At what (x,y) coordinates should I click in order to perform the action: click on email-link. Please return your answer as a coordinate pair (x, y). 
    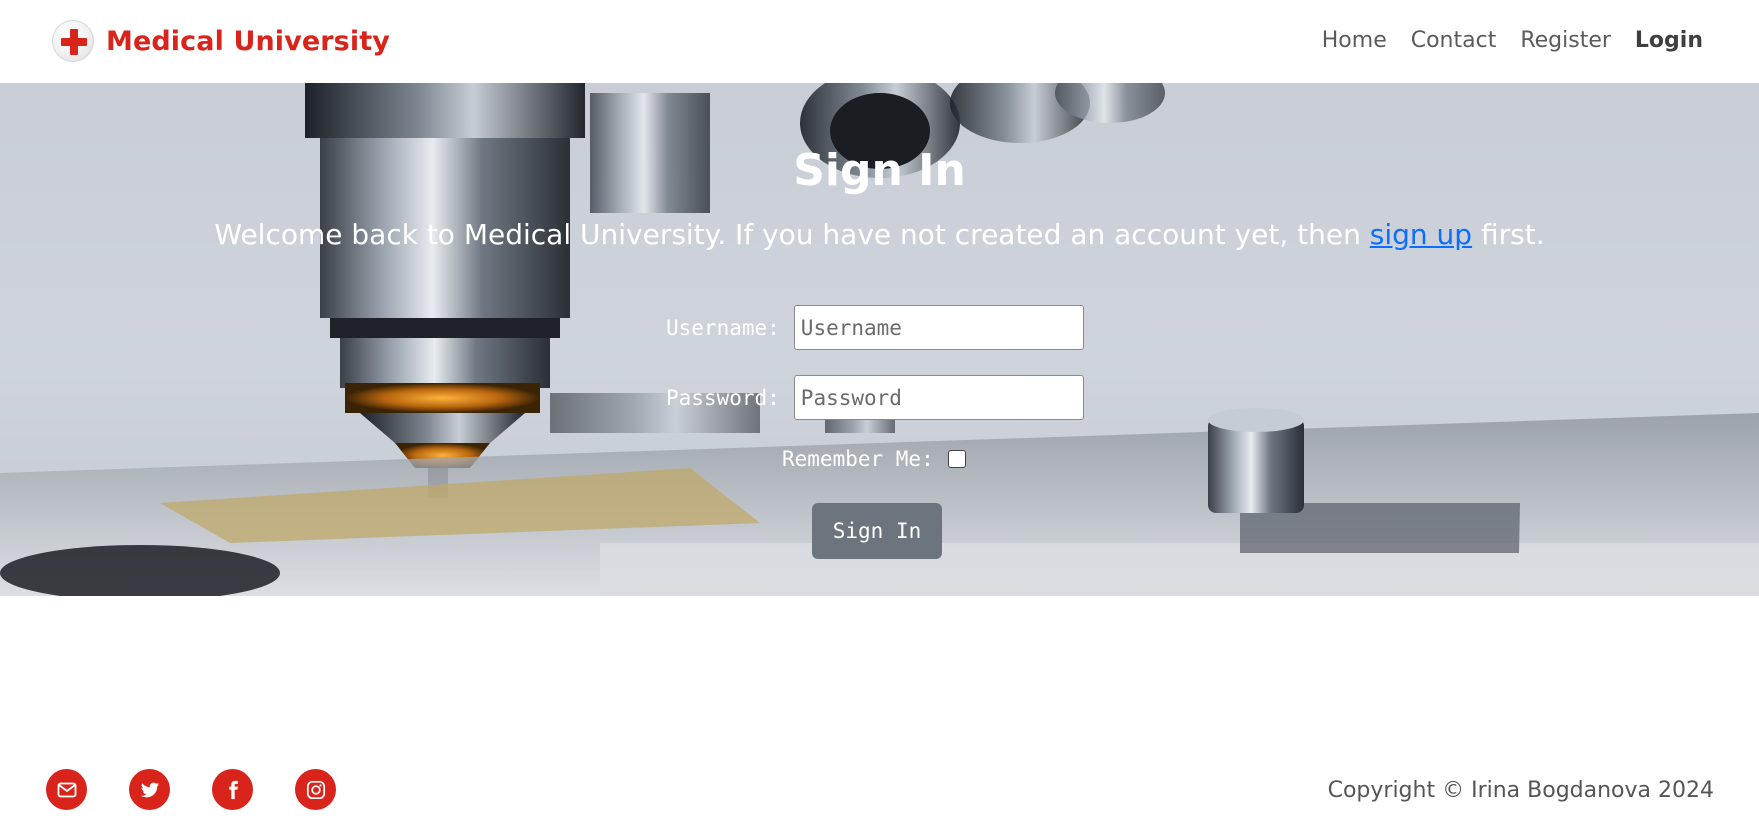
    Looking at the image, I should click on (66, 789).